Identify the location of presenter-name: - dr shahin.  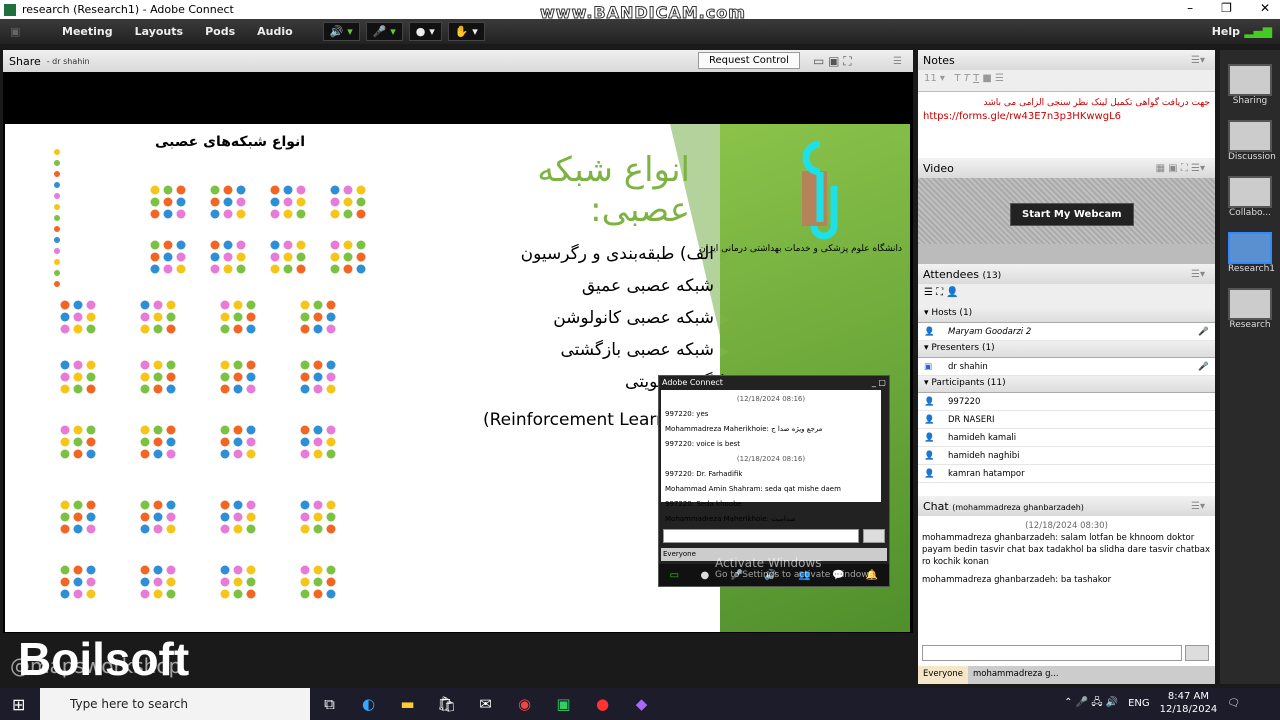
(68, 61).